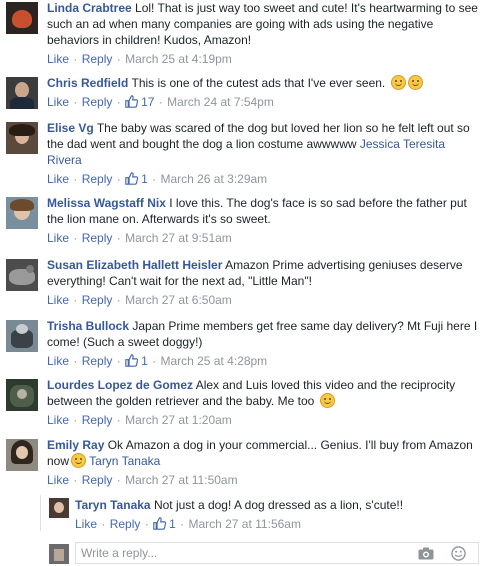 The width and height of the screenshot is (489, 566). I want to click on comment-actions: Like · Reply · 1 · March 27 at 11:56am, so click(188, 524).